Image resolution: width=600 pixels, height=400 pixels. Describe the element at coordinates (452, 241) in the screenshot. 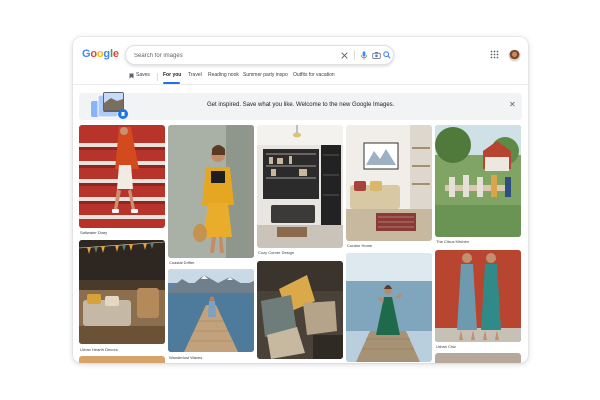

I see `card-caption: The Citrus Kitchen` at that location.